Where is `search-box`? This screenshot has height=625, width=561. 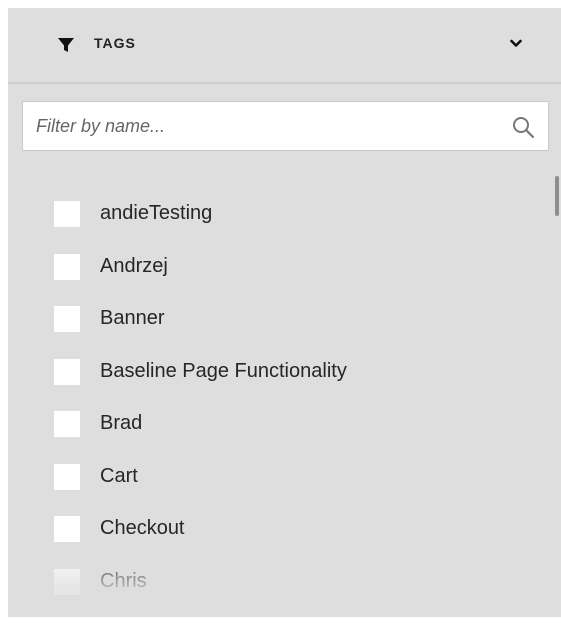
search-box is located at coordinates (285, 126).